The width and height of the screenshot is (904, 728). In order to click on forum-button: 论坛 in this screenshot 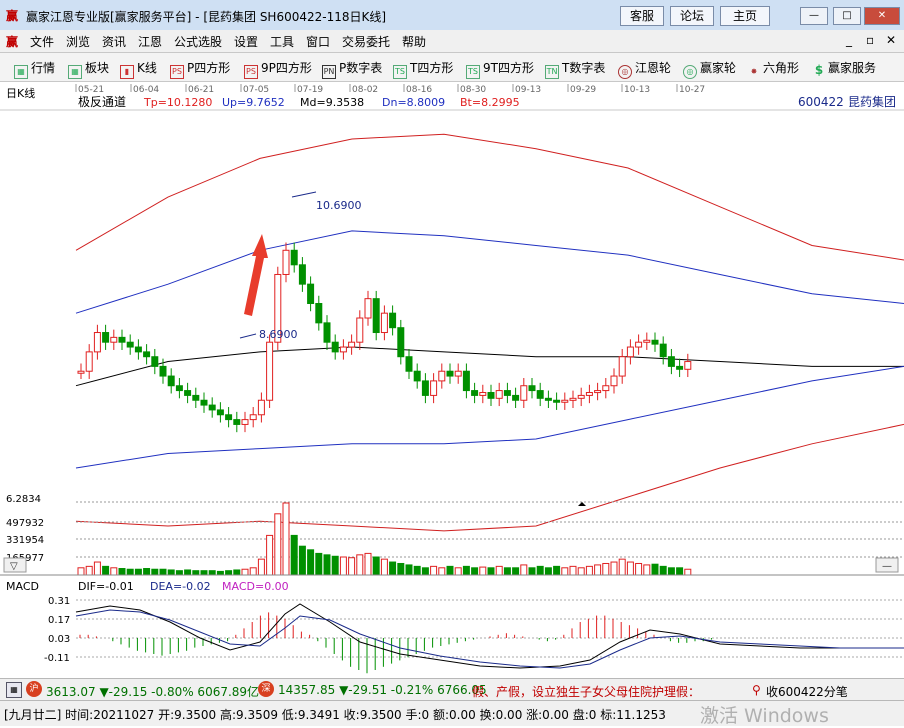, I will do `click(692, 16)`.